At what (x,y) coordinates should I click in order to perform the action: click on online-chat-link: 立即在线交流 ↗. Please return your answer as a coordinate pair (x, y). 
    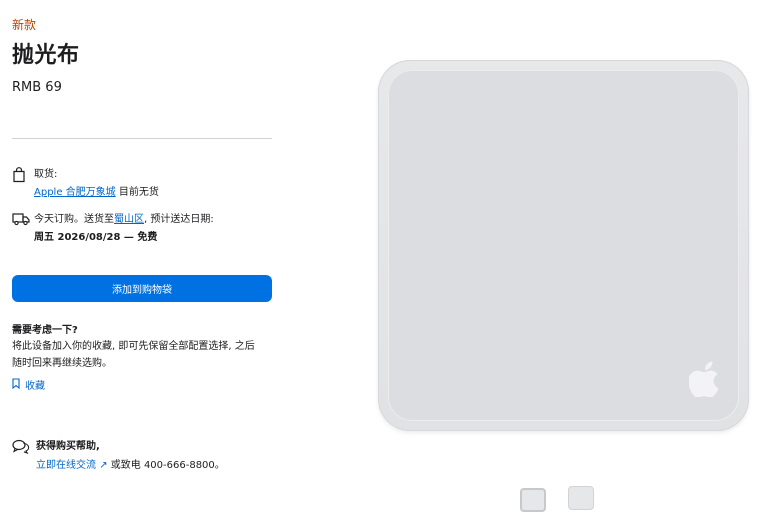
    Looking at the image, I should click on (72, 465).